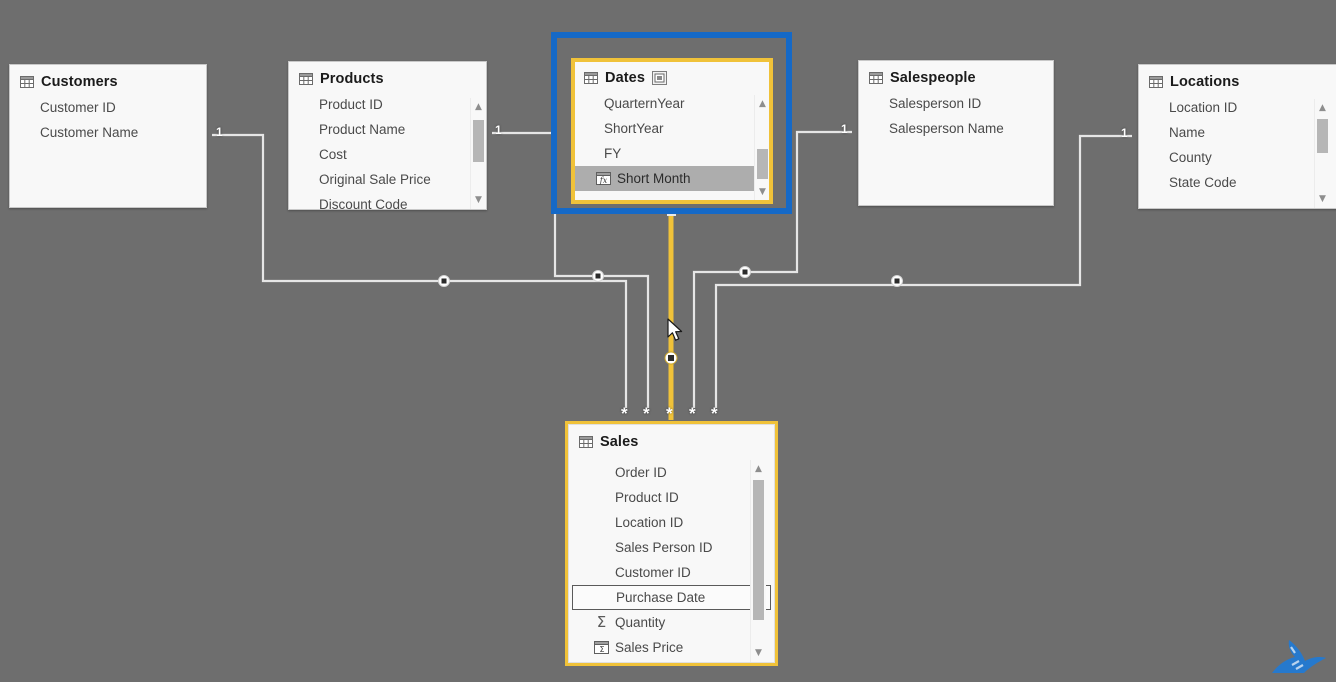  What do you see at coordinates (1205, 82) in the screenshot?
I see `table-name-locations: Locations` at bounding box center [1205, 82].